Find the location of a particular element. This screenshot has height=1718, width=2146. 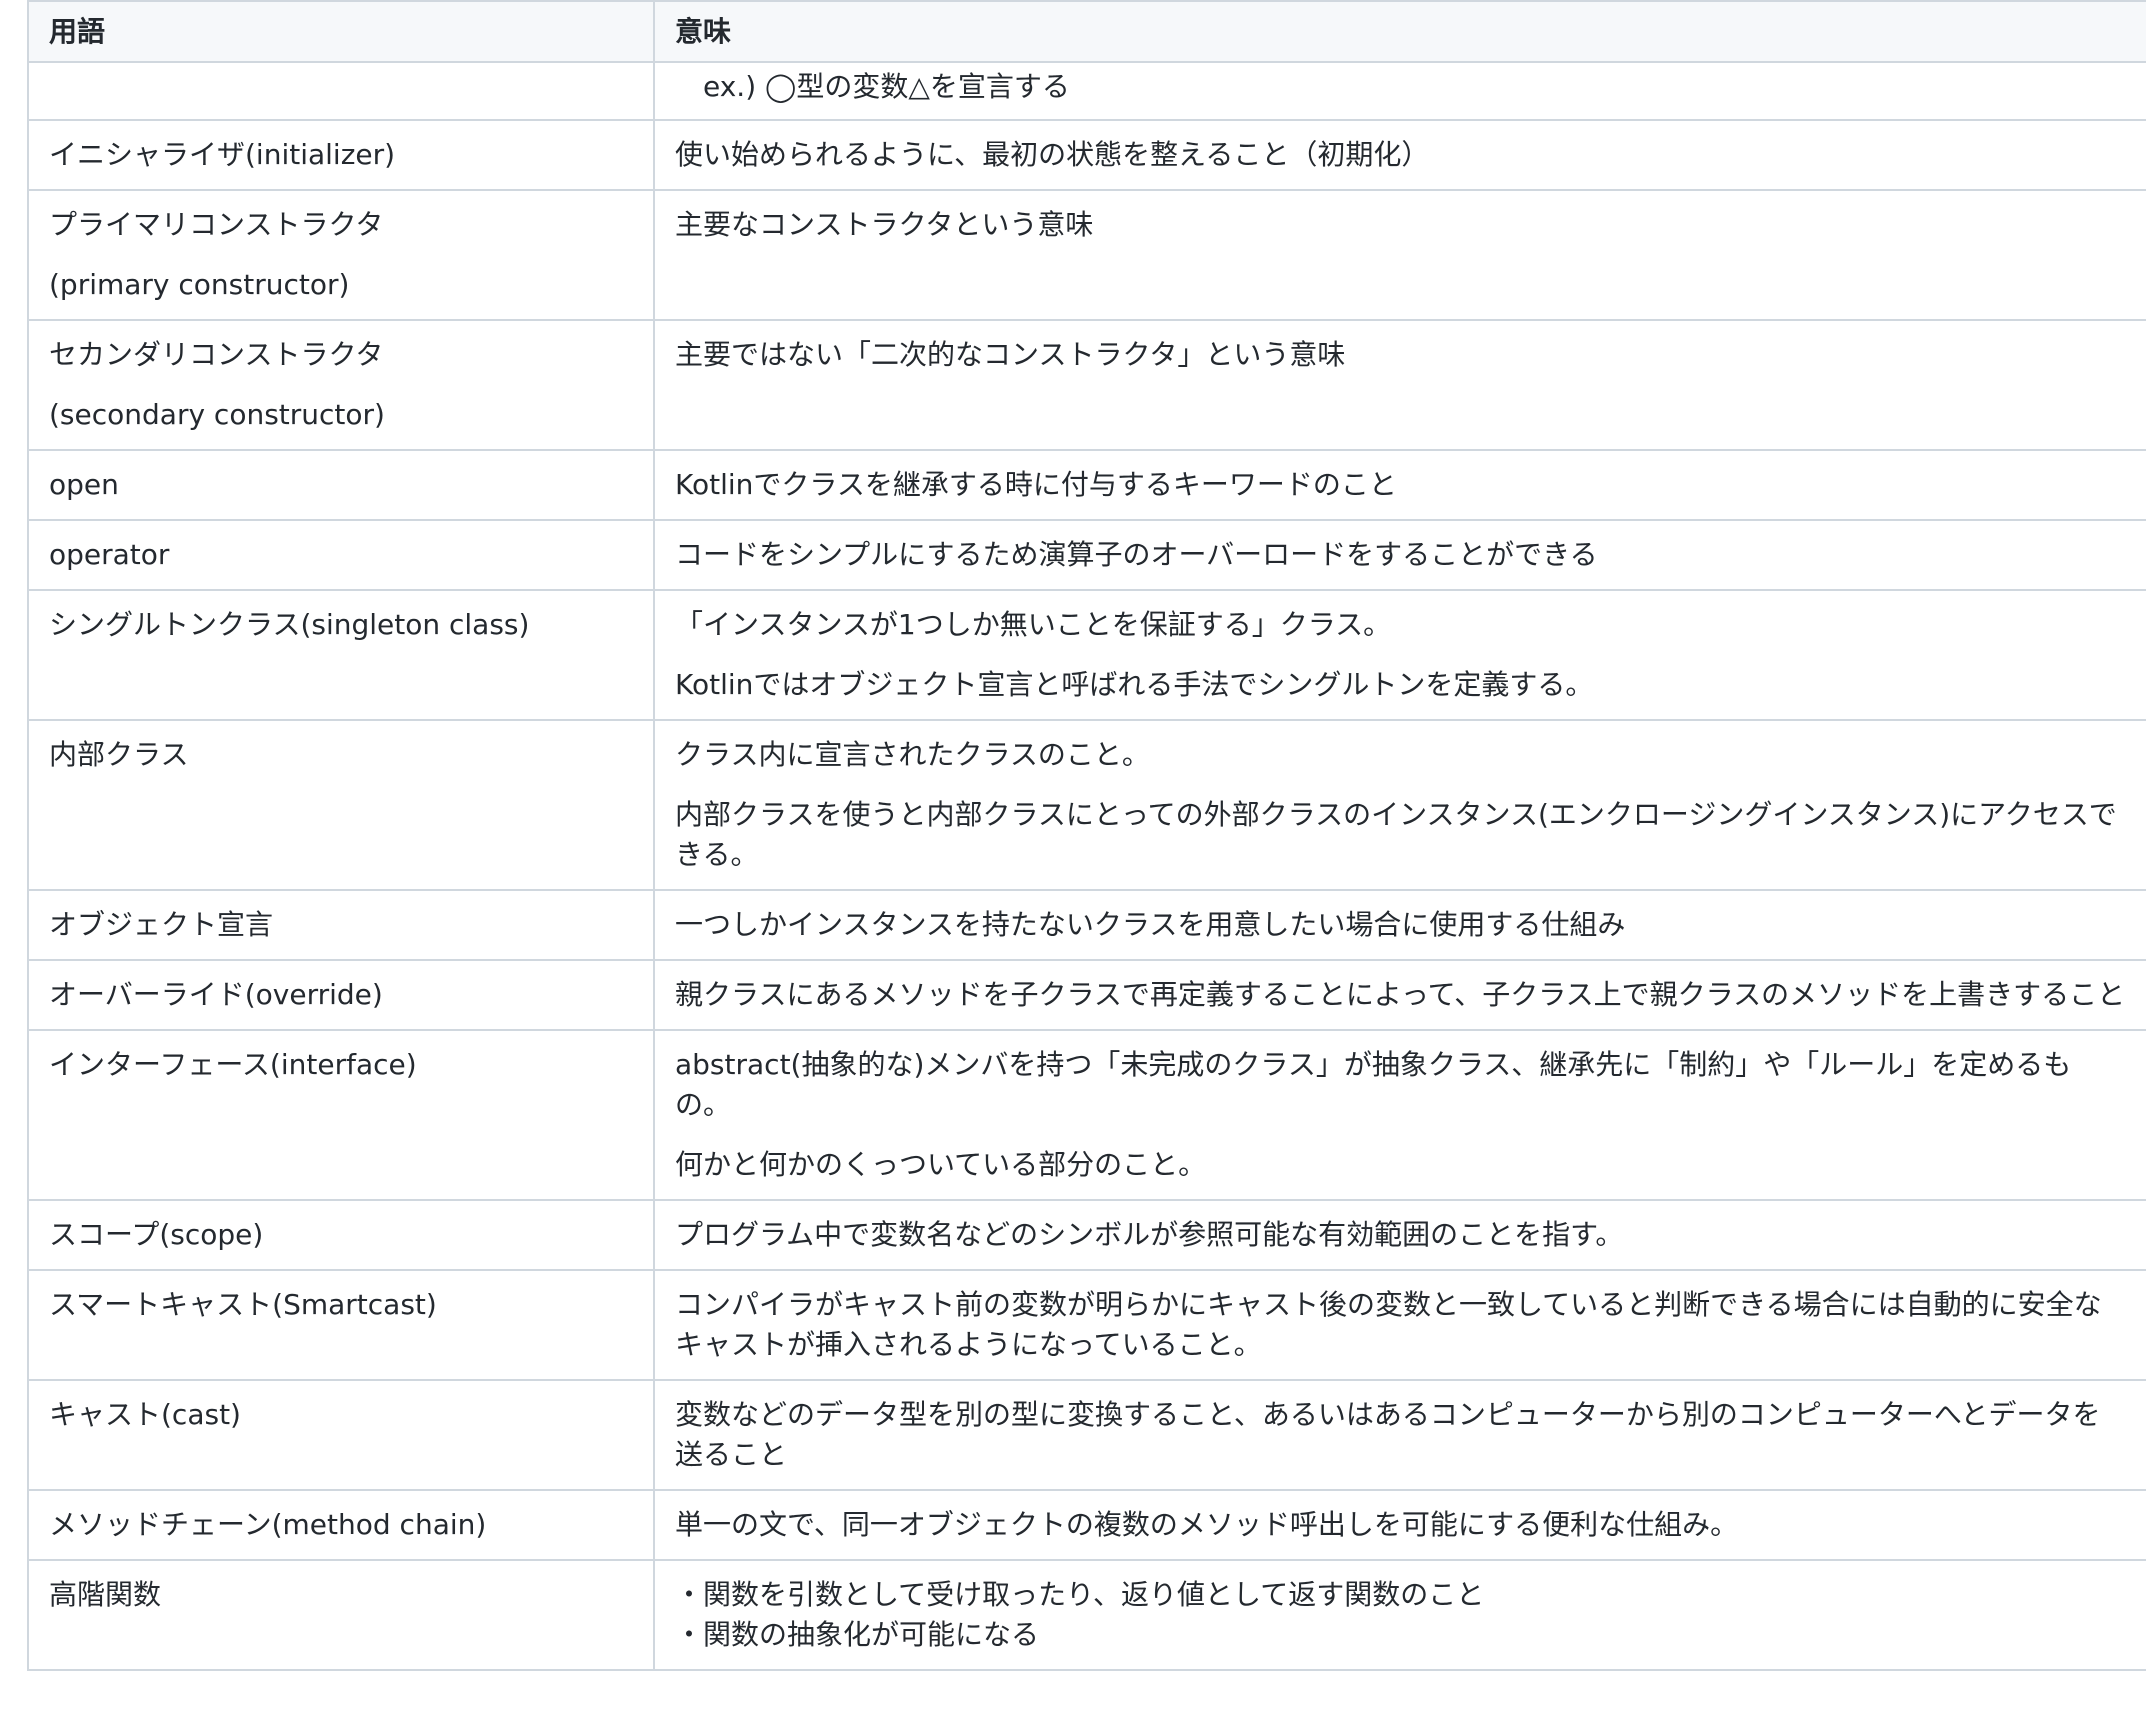

term-text: (primary constructor) is located at coordinates (199, 284).